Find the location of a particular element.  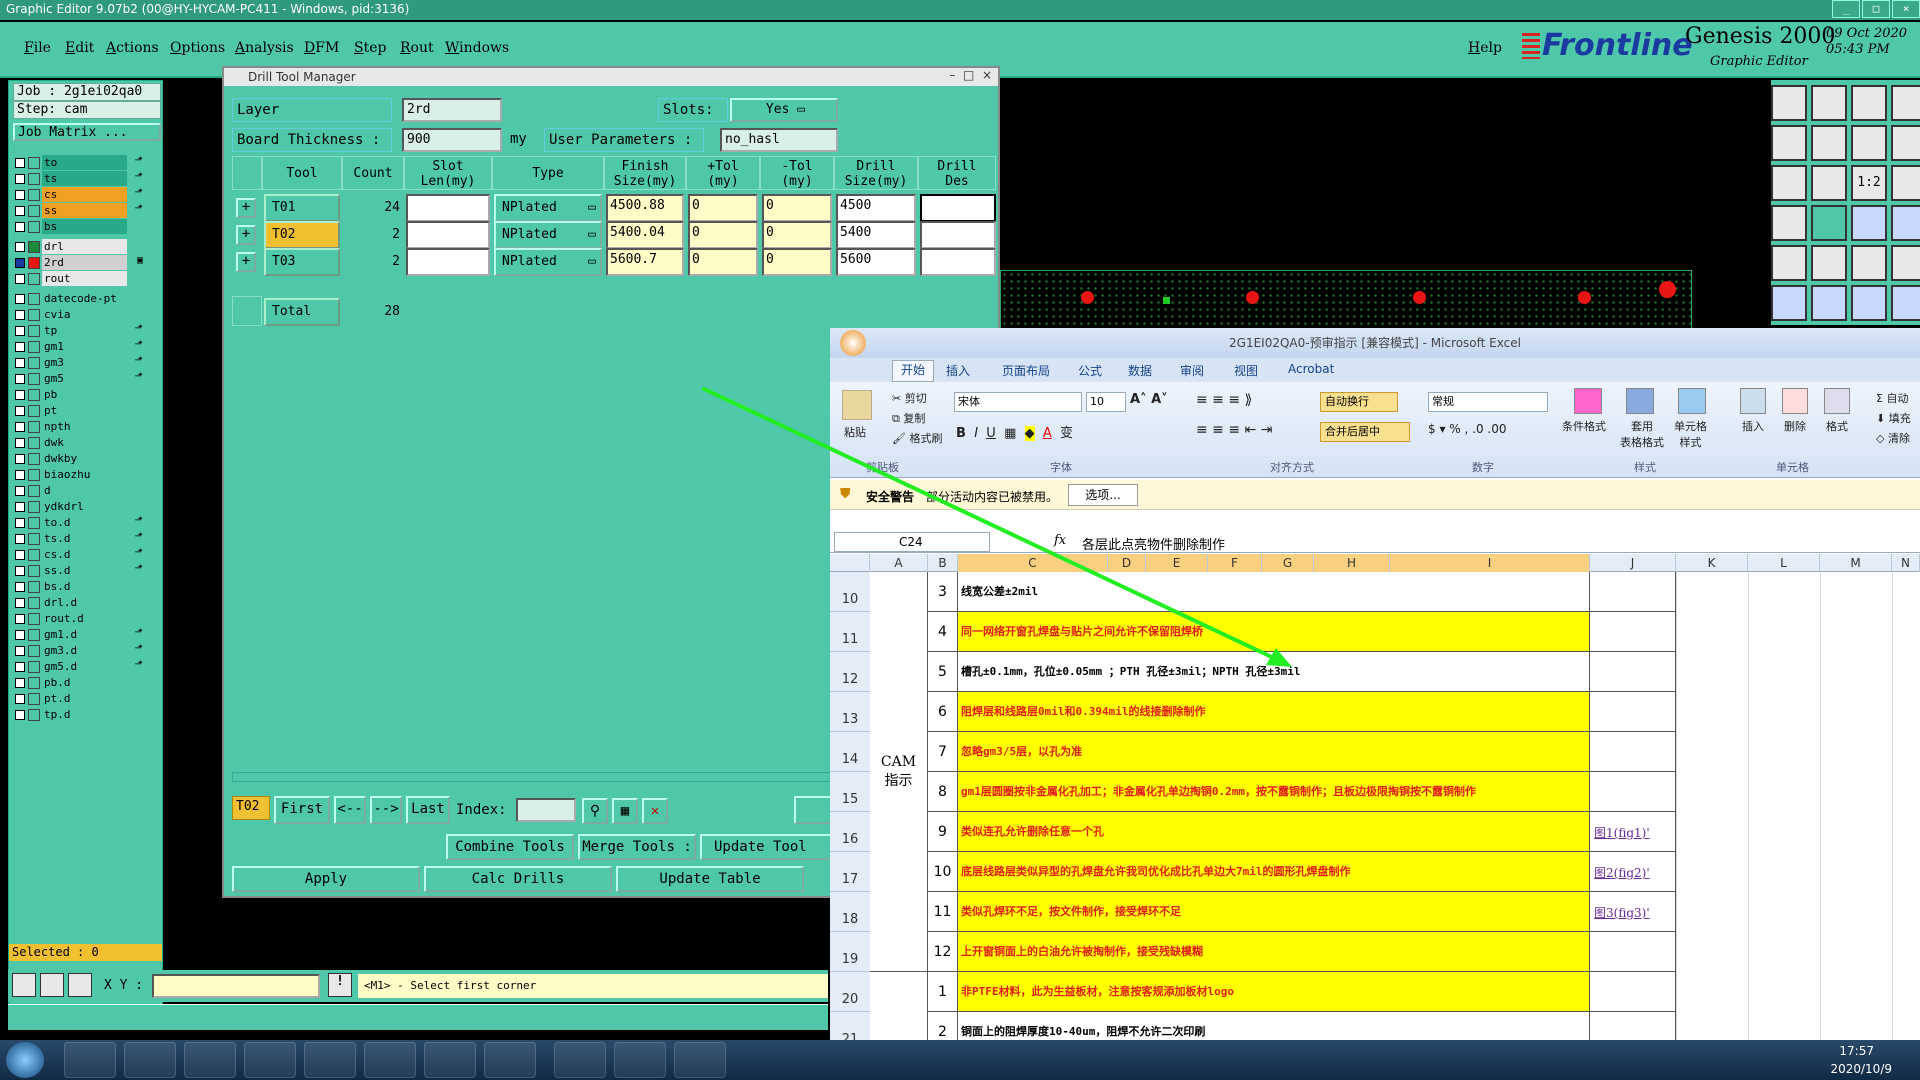

format-as-table-button: 套用 表格格式 is located at coordinates (1642, 434).